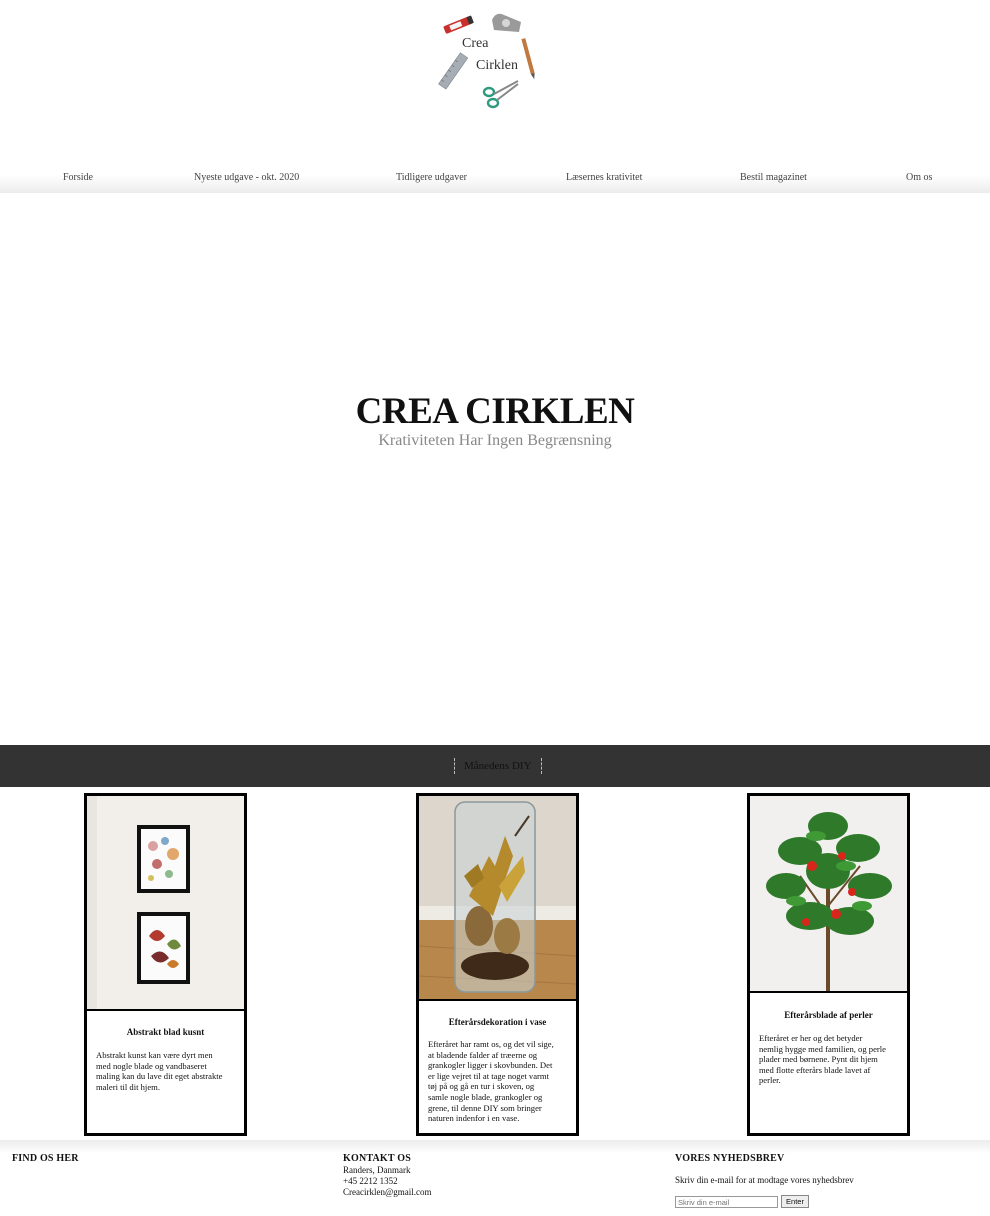 This screenshot has width=990, height=1216. What do you see at coordinates (795, 1201) in the screenshot?
I see `newsletter-enter-button: Enter` at bounding box center [795, 1201].